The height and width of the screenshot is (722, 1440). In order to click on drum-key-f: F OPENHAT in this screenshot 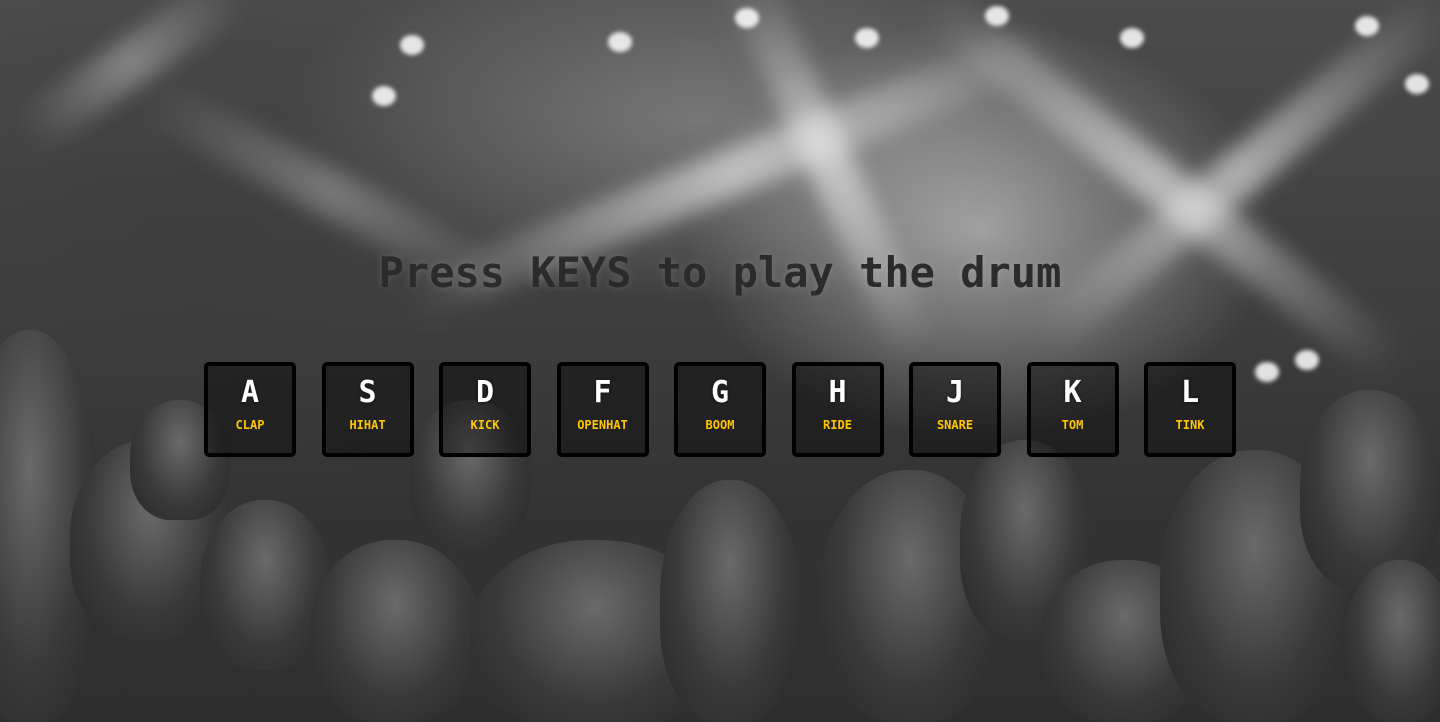, I will do `click(602, 409)`.